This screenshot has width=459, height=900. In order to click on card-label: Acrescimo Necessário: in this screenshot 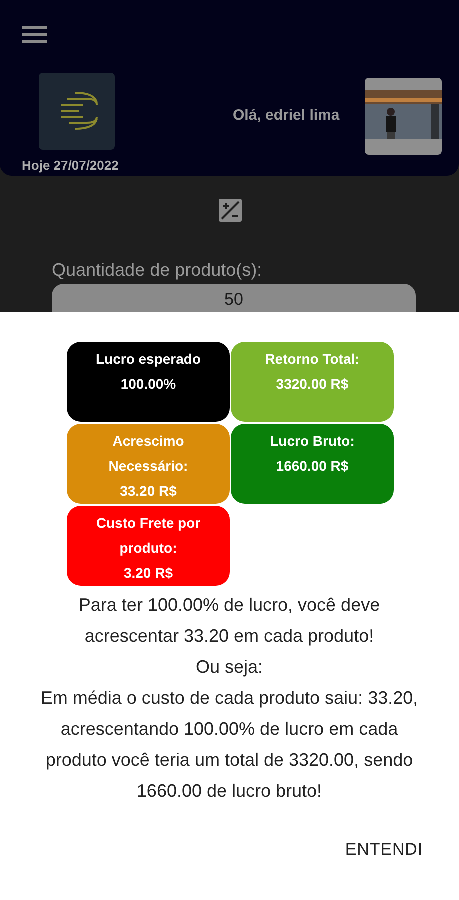, I will do `click(149, 454)`.